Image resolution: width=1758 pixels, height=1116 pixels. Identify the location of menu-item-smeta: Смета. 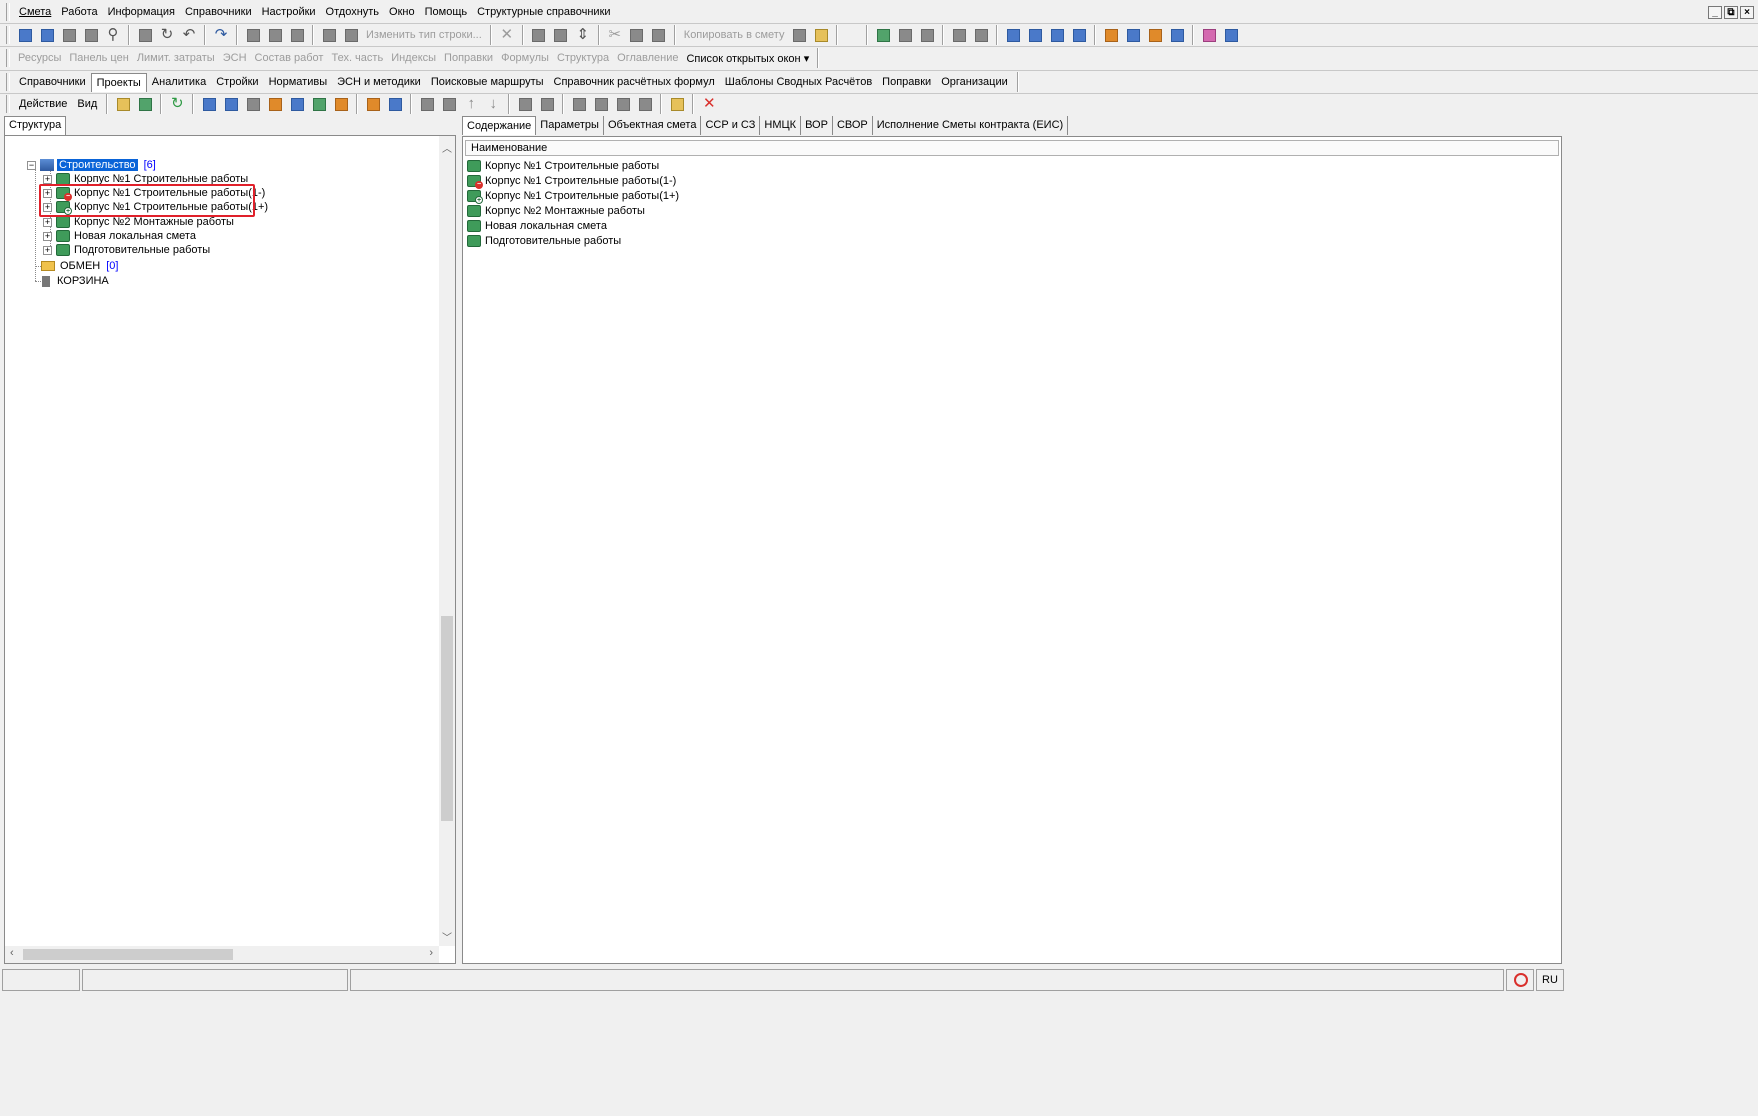
(35, 12).